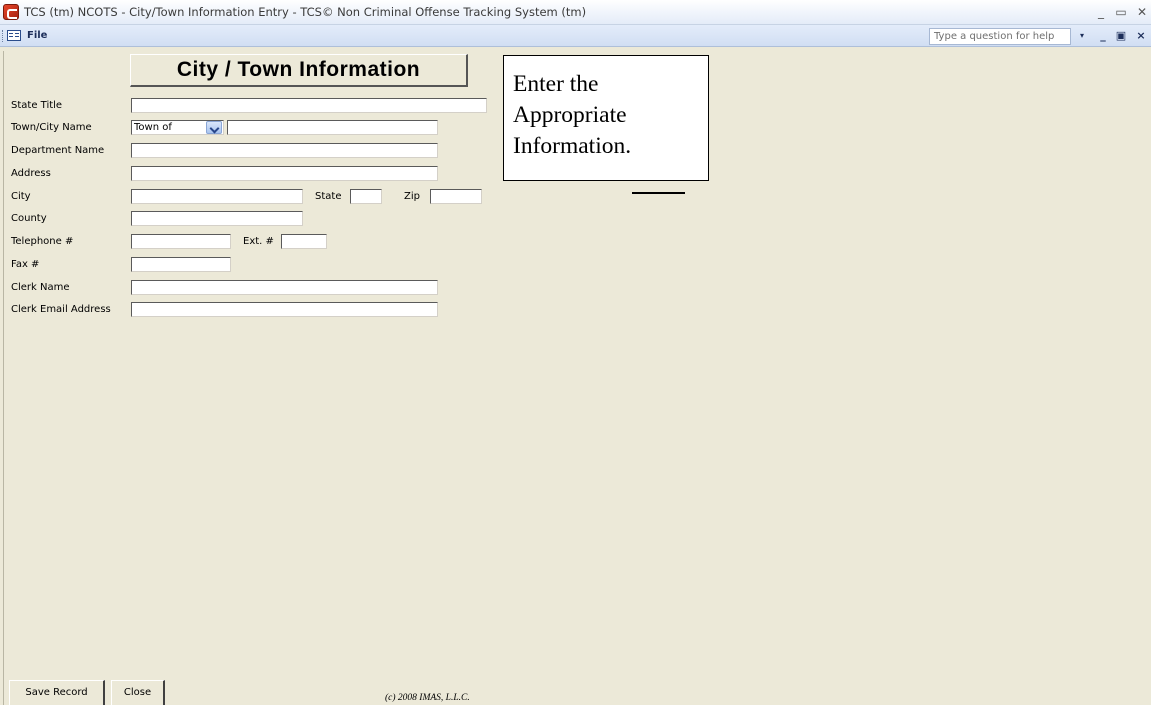 The width and height of the screenshot is (1151, 705). I want to click on town-city-prefix-select: Town of, so click(177, 127).